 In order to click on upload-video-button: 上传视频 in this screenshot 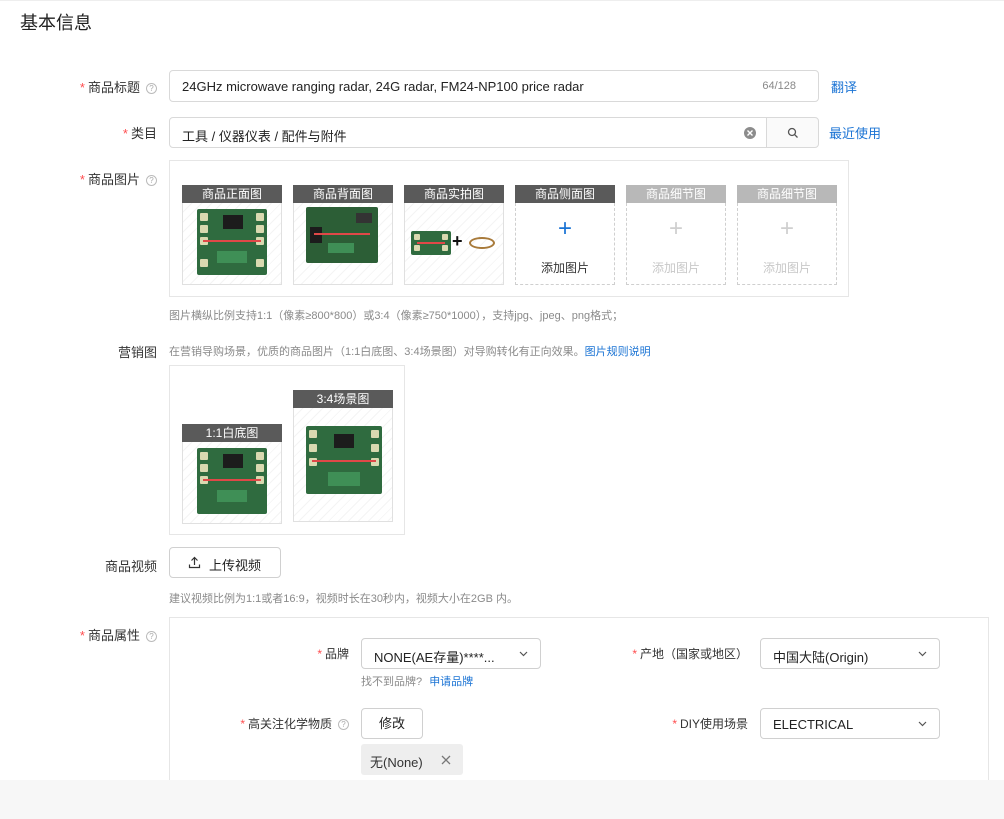, I will do `click(225, 562)`.